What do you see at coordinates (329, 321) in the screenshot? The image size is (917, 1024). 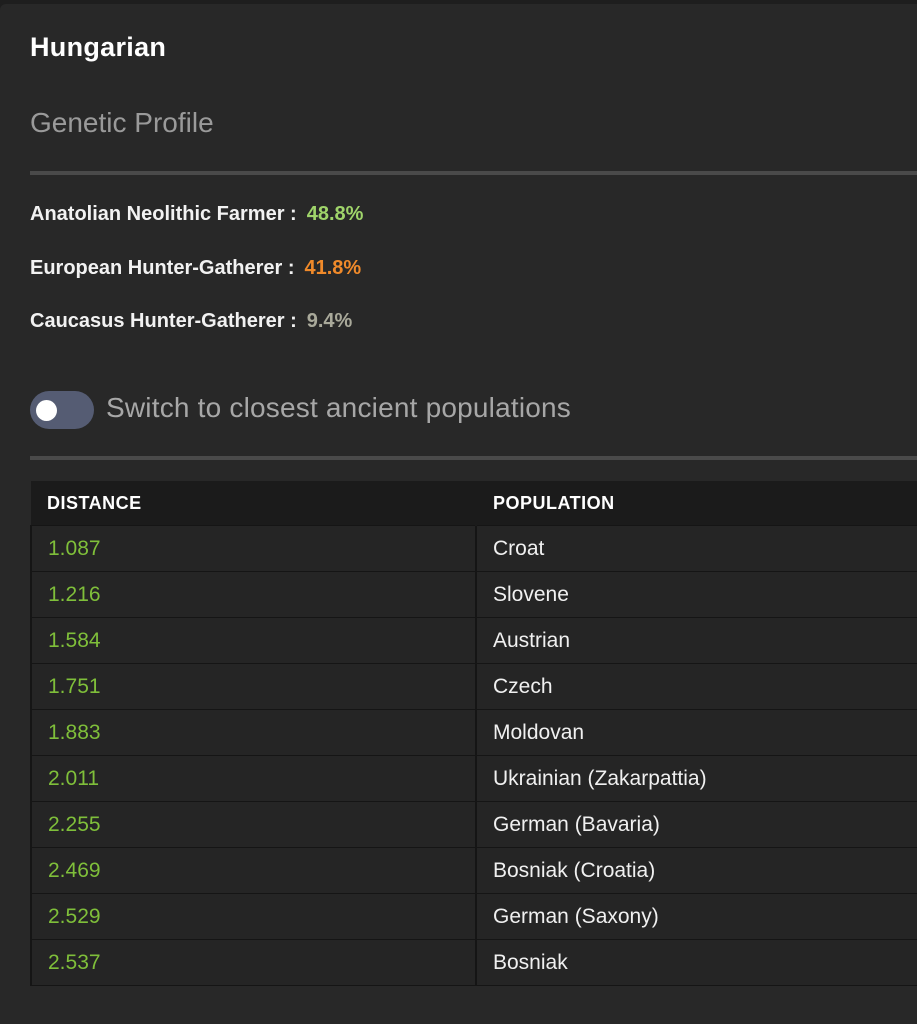 I see `component-value: 9.4%` at bounding box center [329, 321].